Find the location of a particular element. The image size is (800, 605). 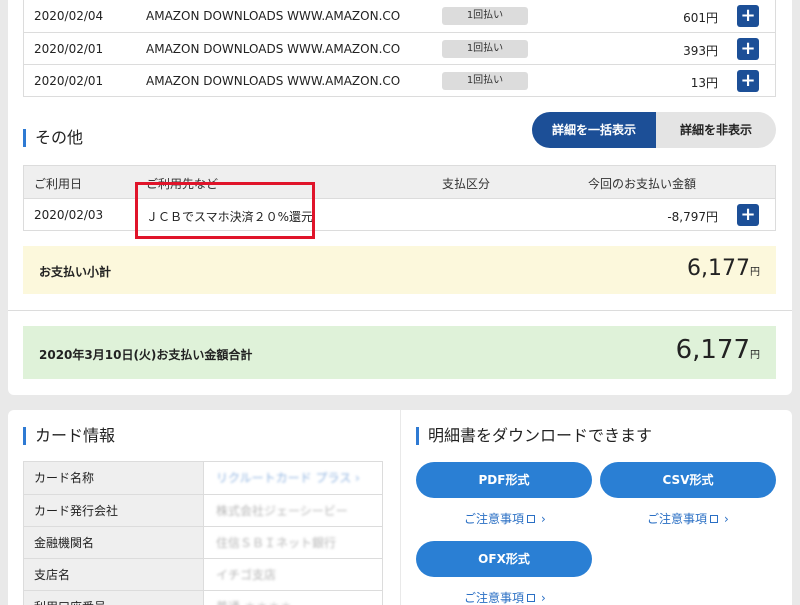

tx-amount: 601円 is located at coordinates (700, 18).